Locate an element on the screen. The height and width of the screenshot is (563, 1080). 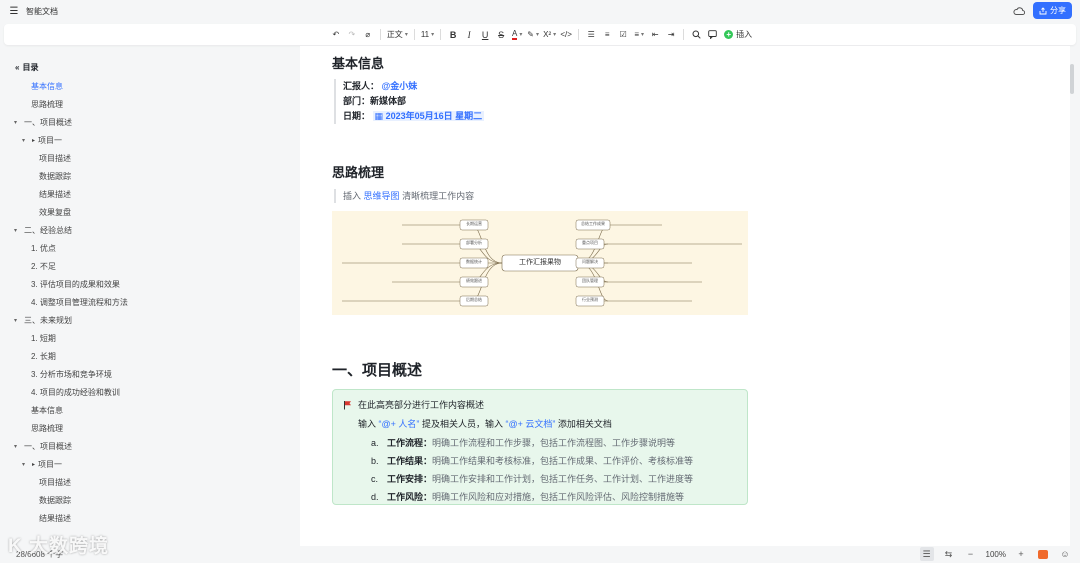
outline-header: « 目录 is located at coordinates (26, 67).